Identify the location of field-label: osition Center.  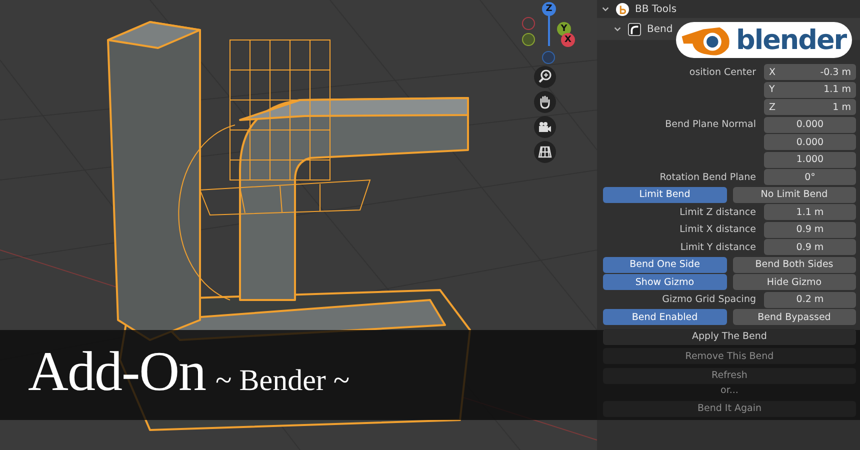
(722, 72).